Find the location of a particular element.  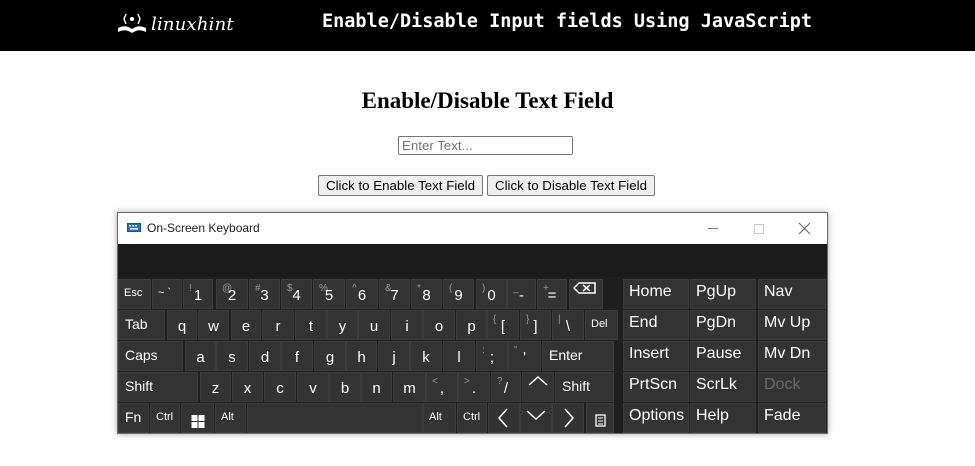

key-label: v is located at coordinates (313, 388).